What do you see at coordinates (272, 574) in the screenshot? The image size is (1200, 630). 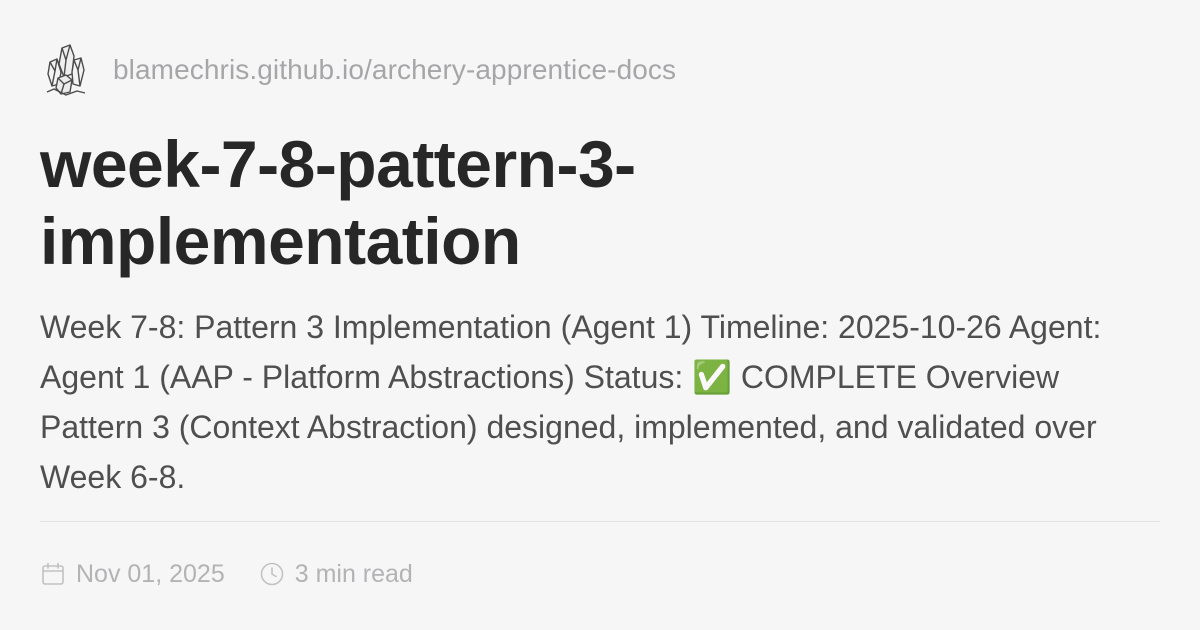 I see `clock-icon` at bounding box center [272, 574].